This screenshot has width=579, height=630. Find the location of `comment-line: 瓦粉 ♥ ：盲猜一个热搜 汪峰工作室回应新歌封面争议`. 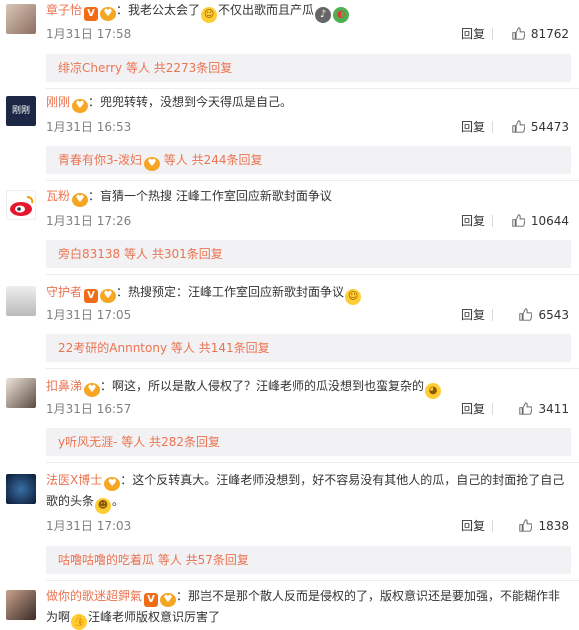

comment-line: 瓦粉 ♥ ：盲猜一个热搜 汪峰工作室回应新歌封面争议 is located at coordinates (189, 198).